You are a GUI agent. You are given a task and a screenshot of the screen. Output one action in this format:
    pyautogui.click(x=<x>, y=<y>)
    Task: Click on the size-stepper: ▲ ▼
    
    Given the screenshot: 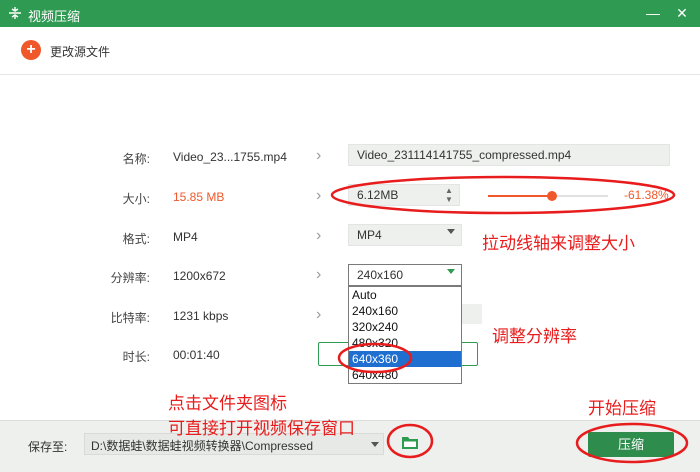 What is the action you would take?
    pyautogui.click(x=449, y=195)
    